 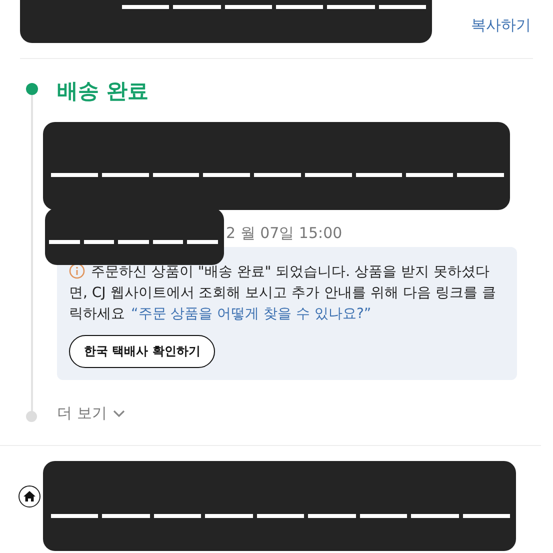 What do you see at coordinates (118, 414) in the screenshot?
I see `chevron-icon` at bounding box center [118, 414].